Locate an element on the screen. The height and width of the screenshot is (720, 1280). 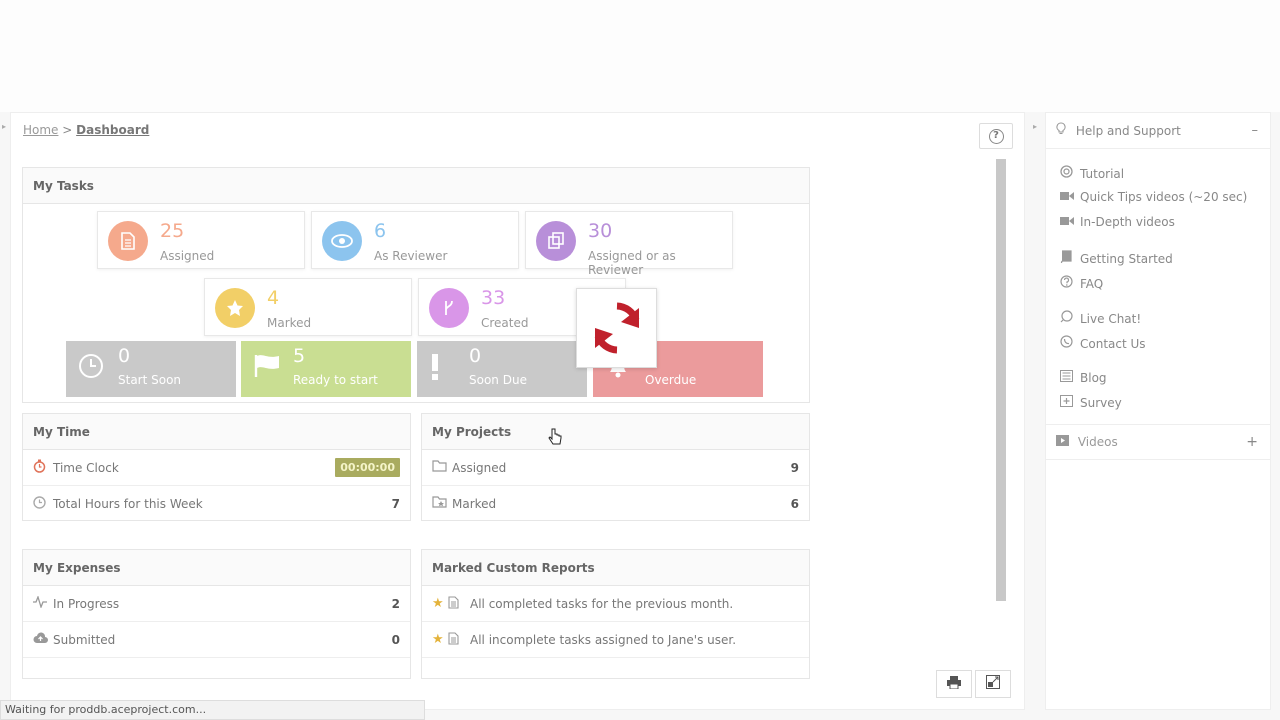
left-panel-toggle-icon: ▸ is located at coordinates (5, 127).